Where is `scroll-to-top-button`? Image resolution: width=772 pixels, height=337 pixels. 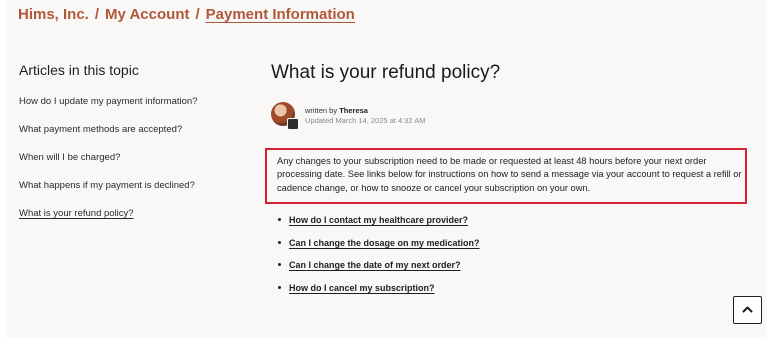 scroll-to-top-button is located at coordinates (747, 310).